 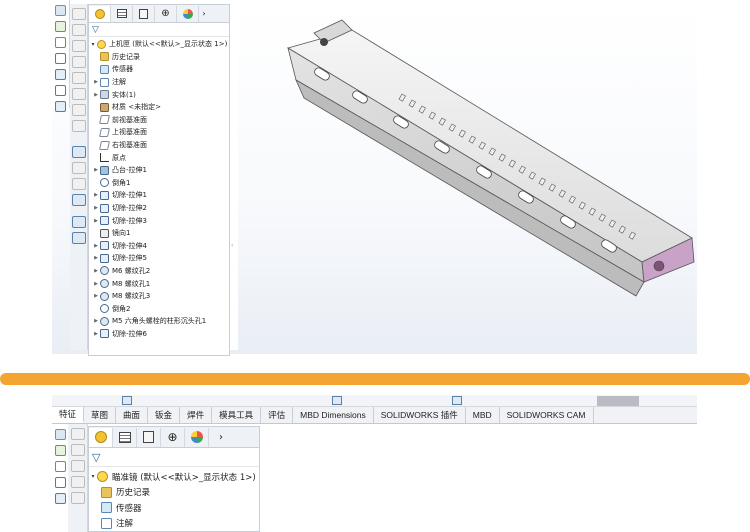 What do you see at coordinates (160, 195) in the screenshot?
I see `tree-item: ▶ 切除-拉伸1` at bounding box center [160, 195].